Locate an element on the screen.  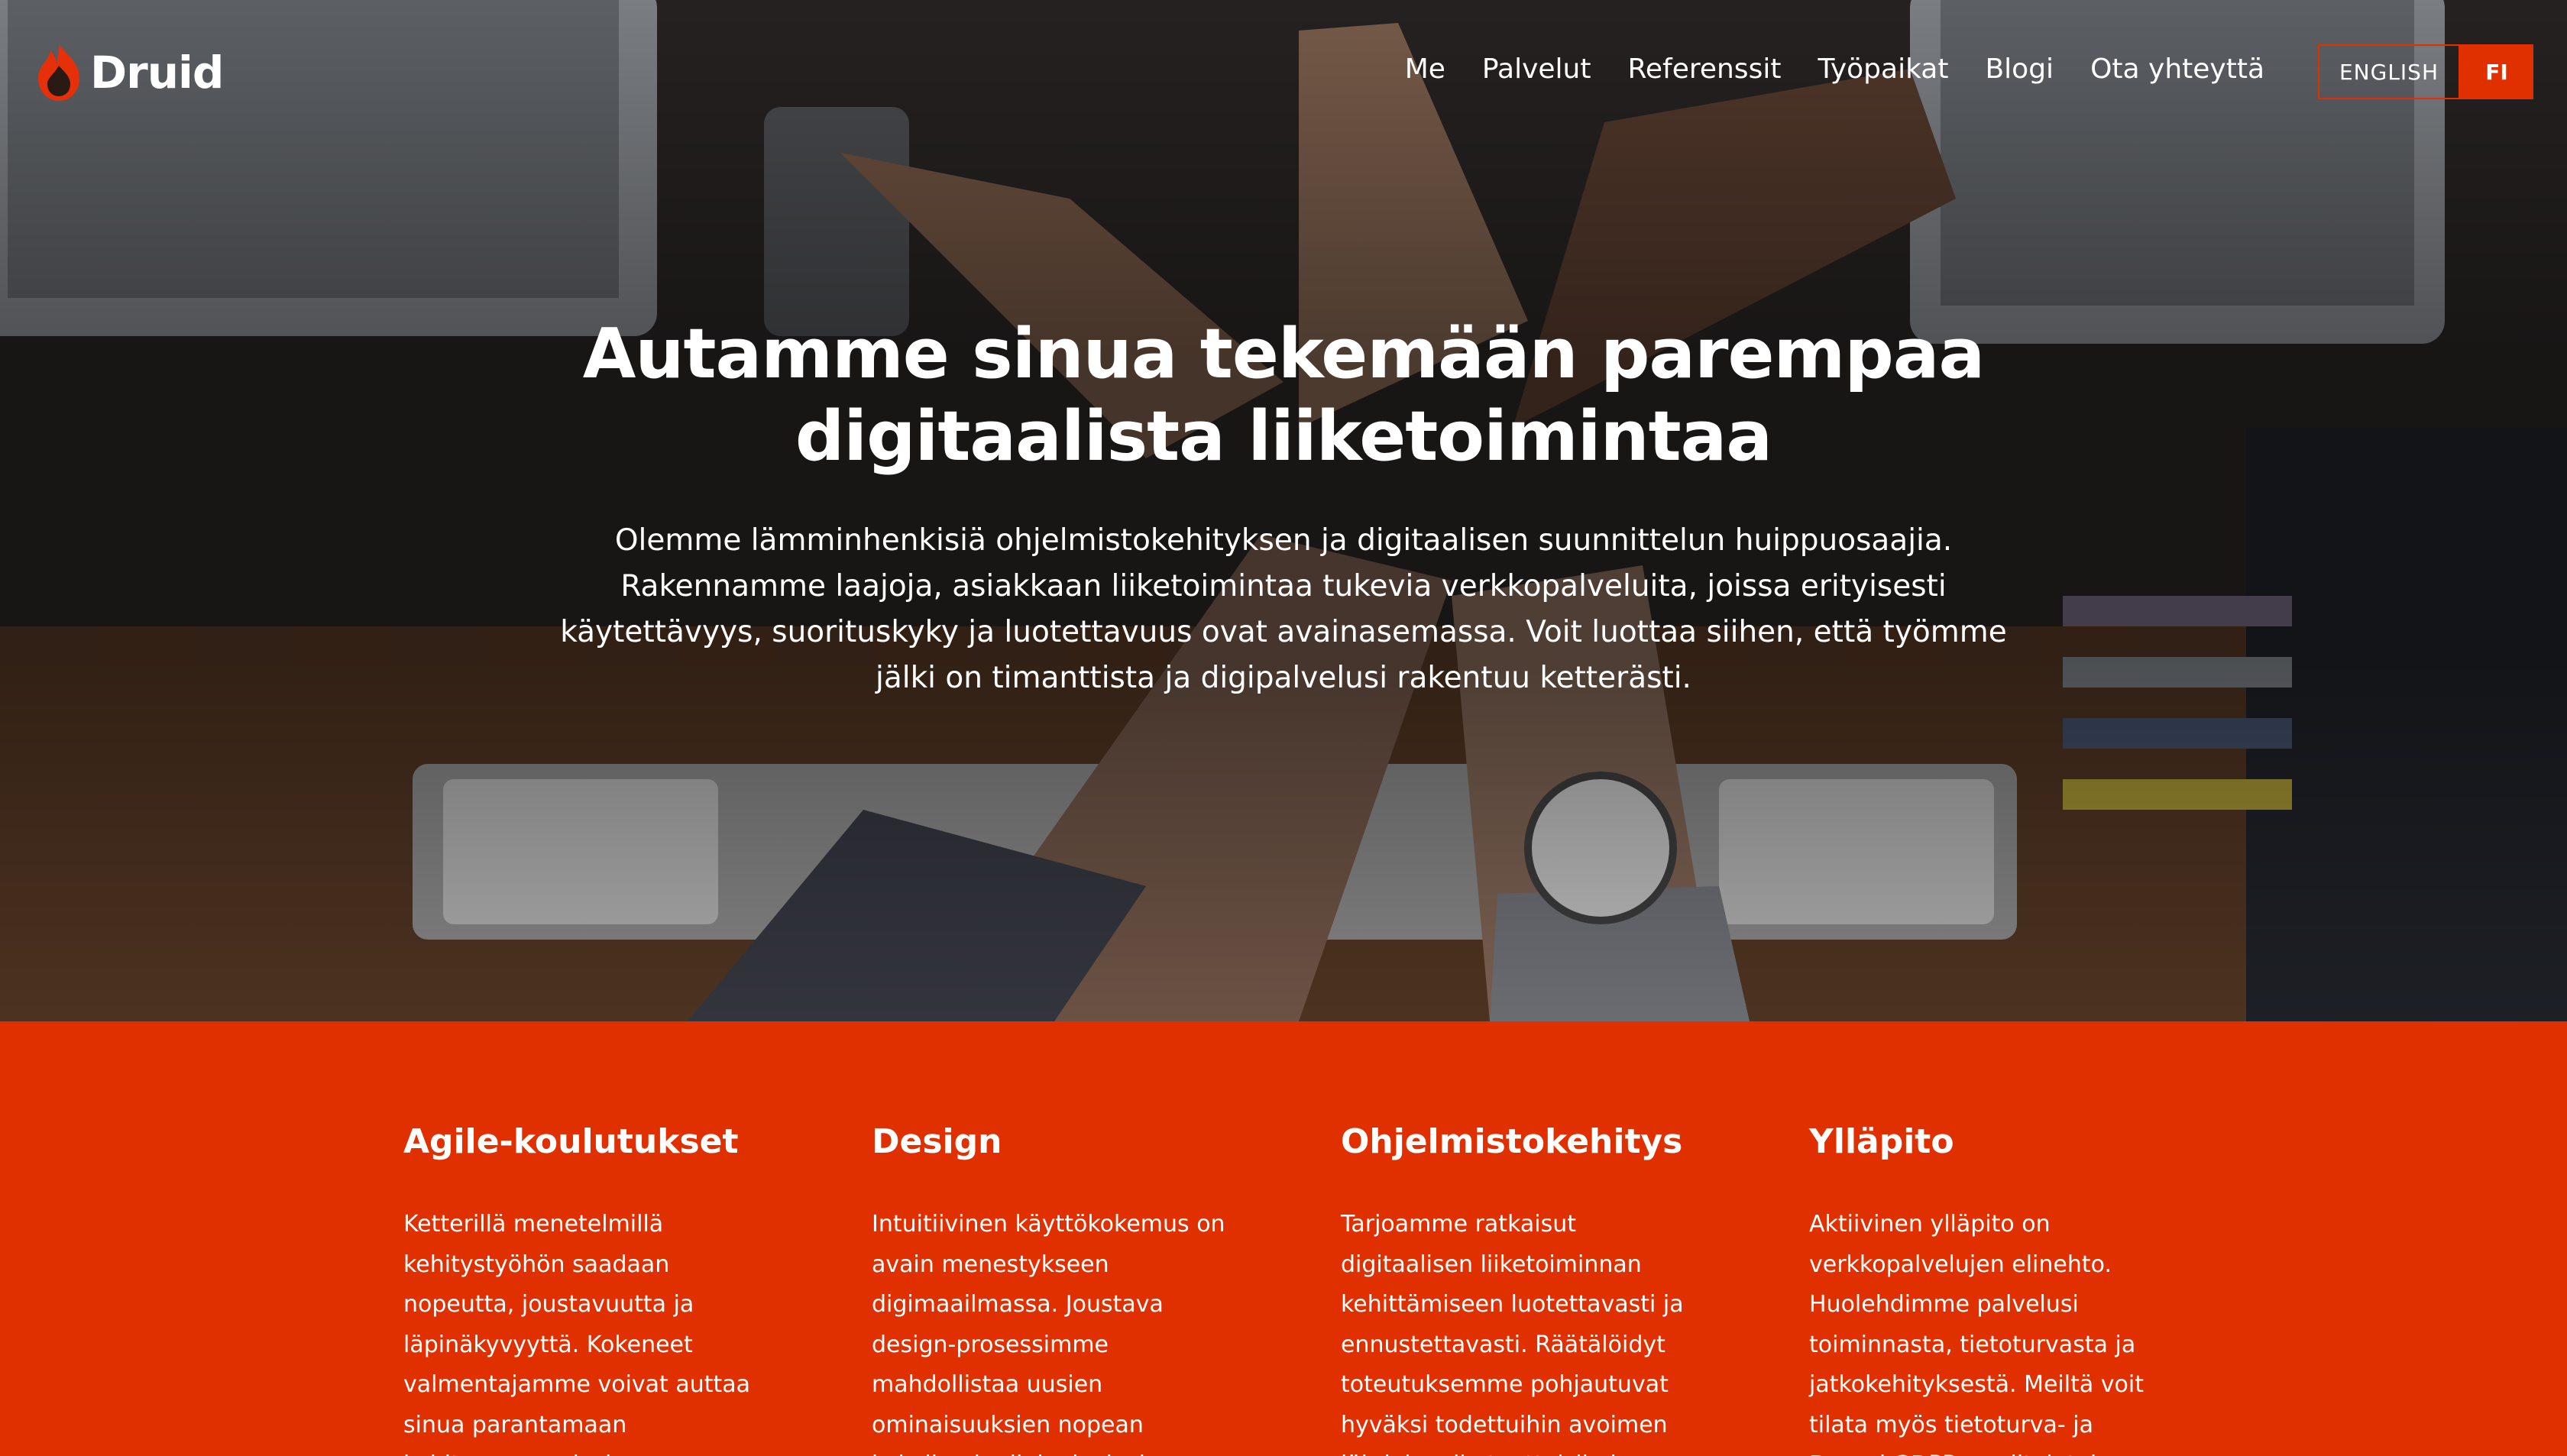
druid-logo: Druid is located at coordinates (129, 72).